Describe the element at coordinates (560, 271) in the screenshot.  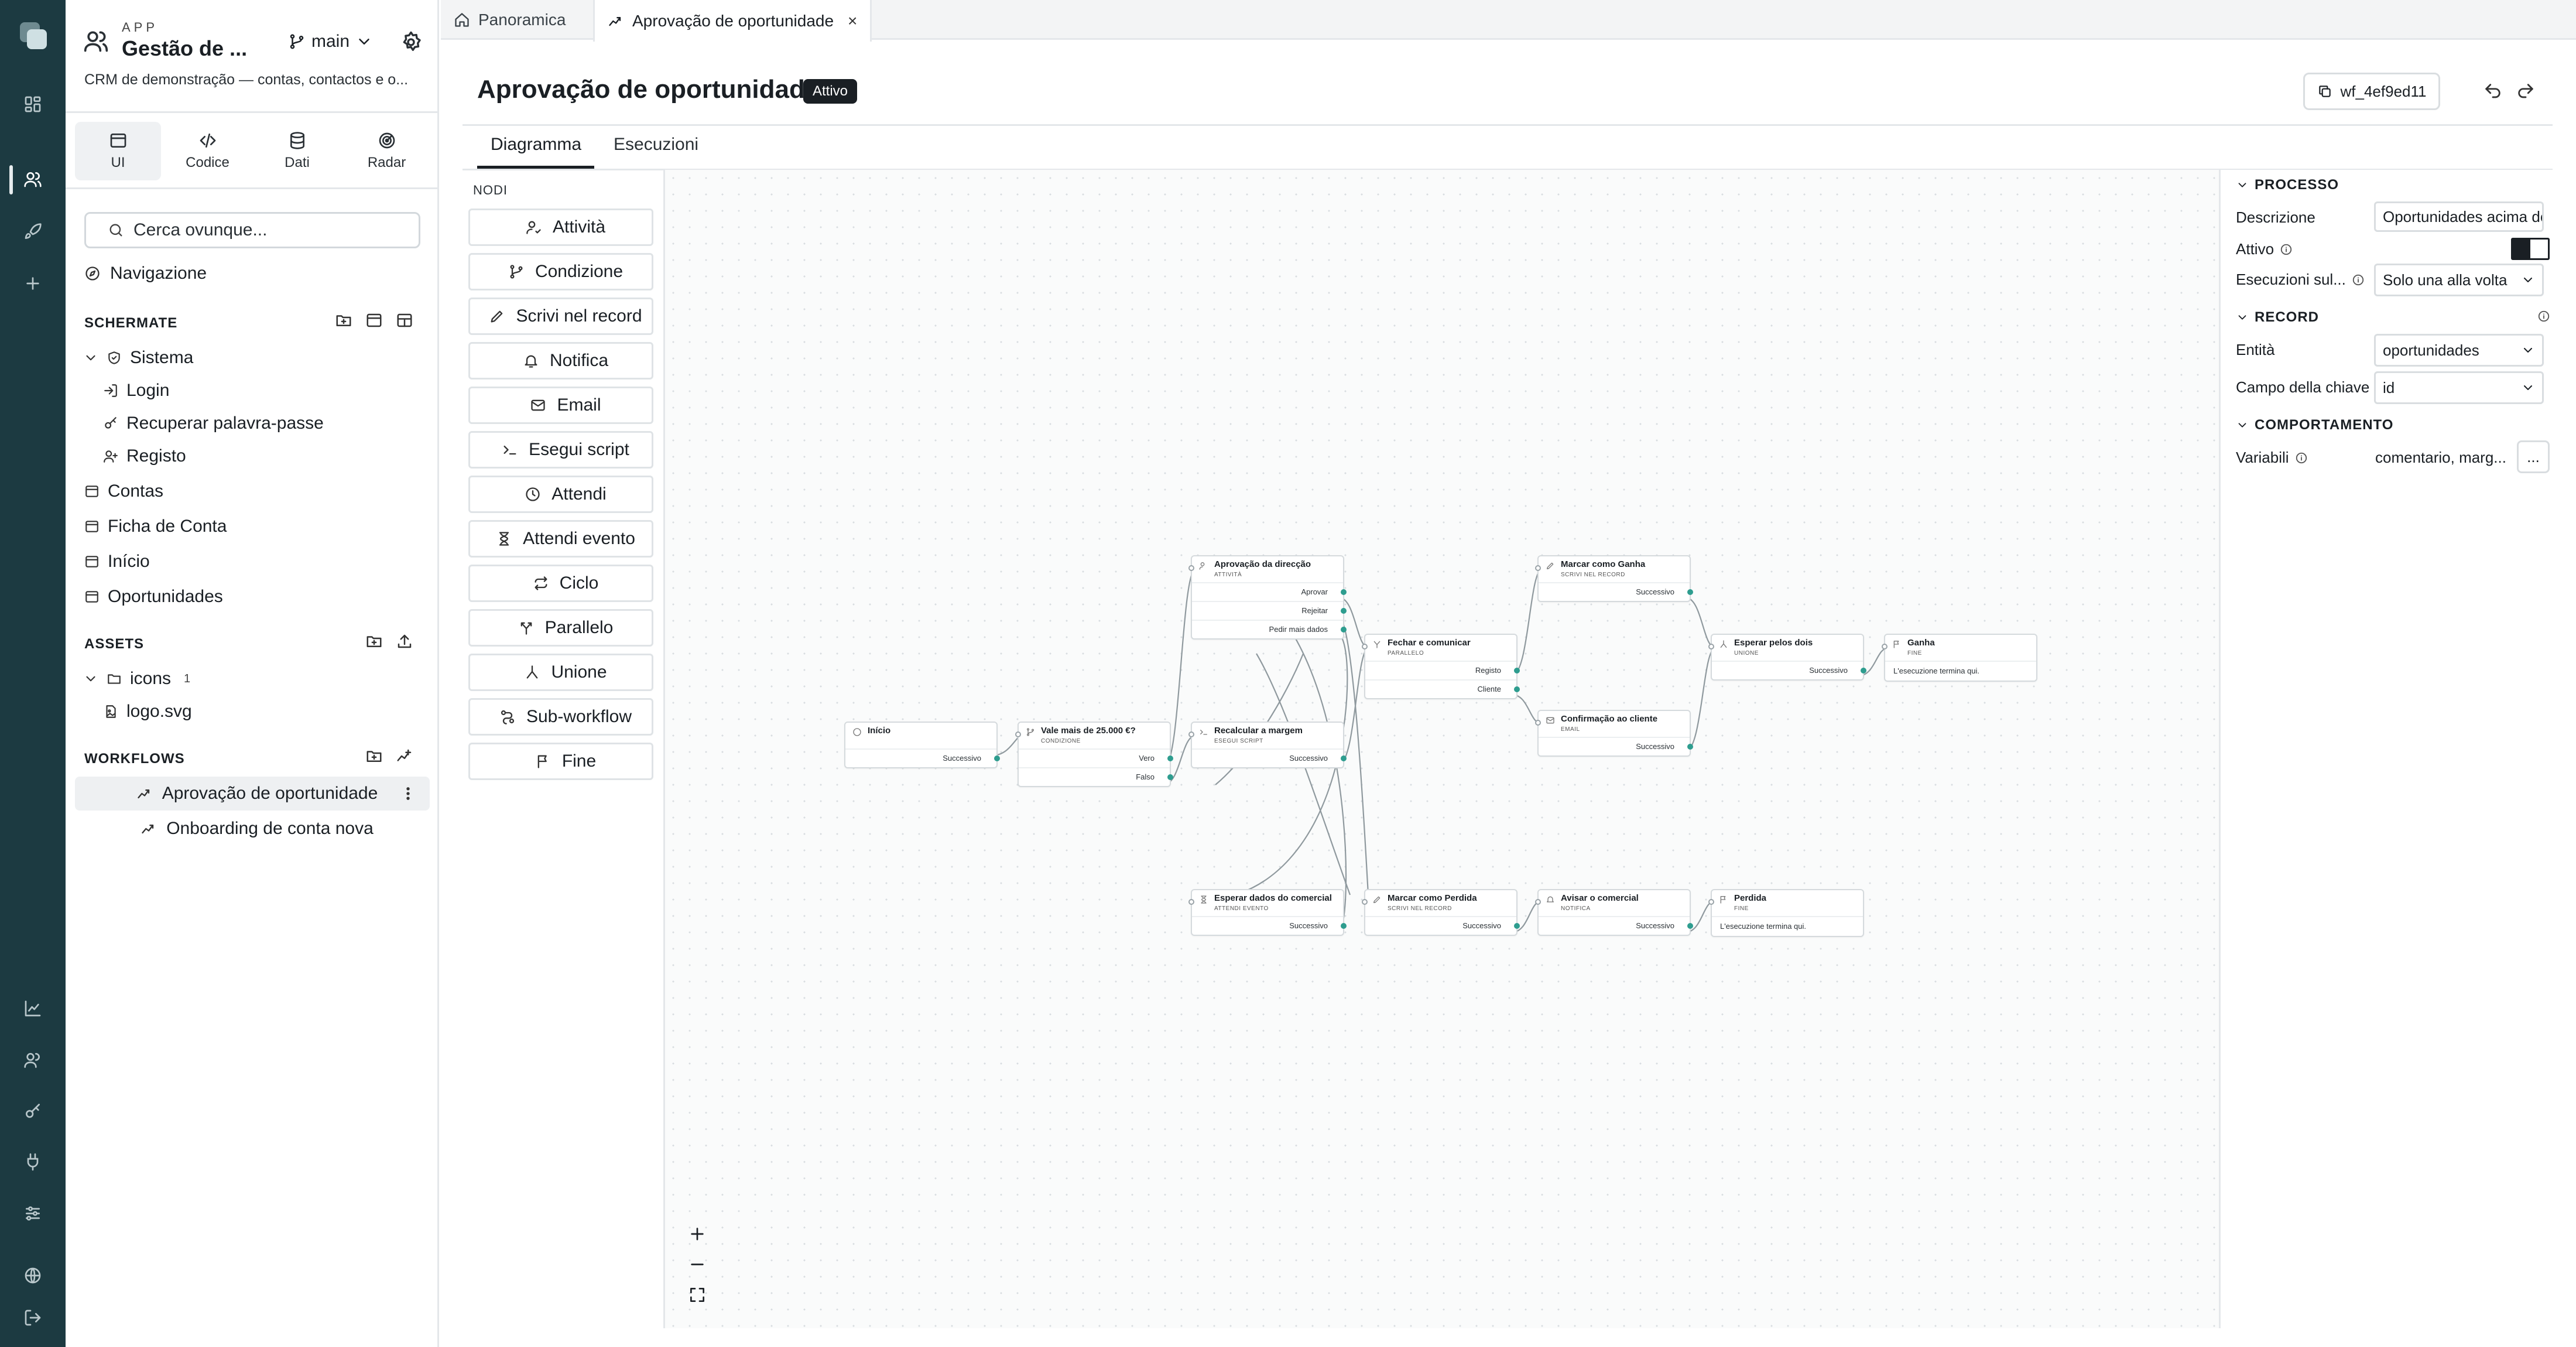
I see `palette-condizione: Condizione` at that location.